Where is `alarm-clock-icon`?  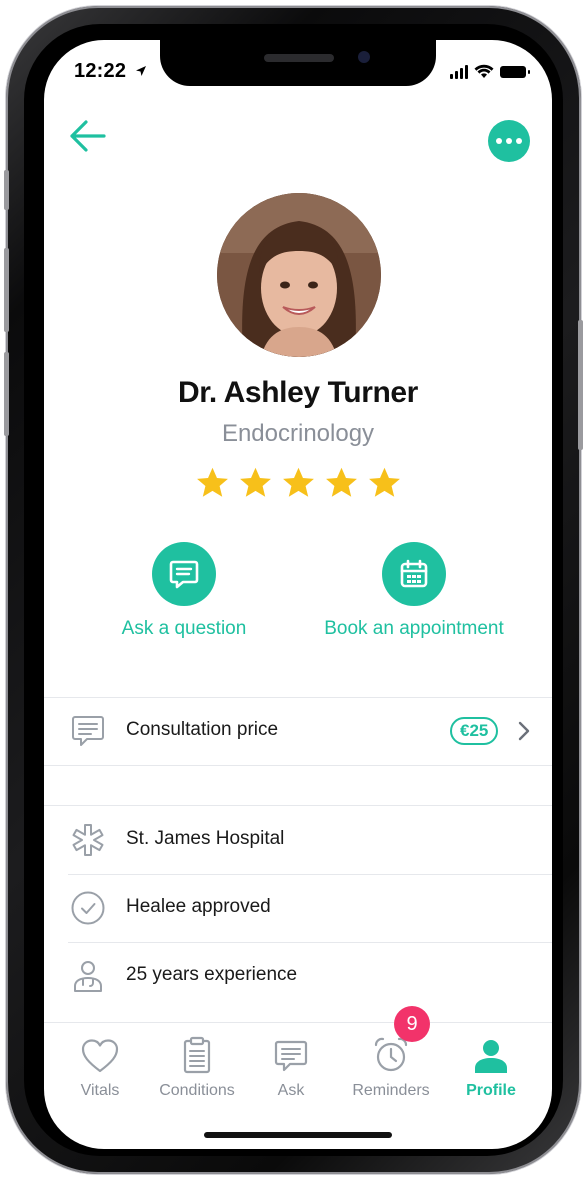 alarm-clock-icon is located at coordinates (391, 1054).